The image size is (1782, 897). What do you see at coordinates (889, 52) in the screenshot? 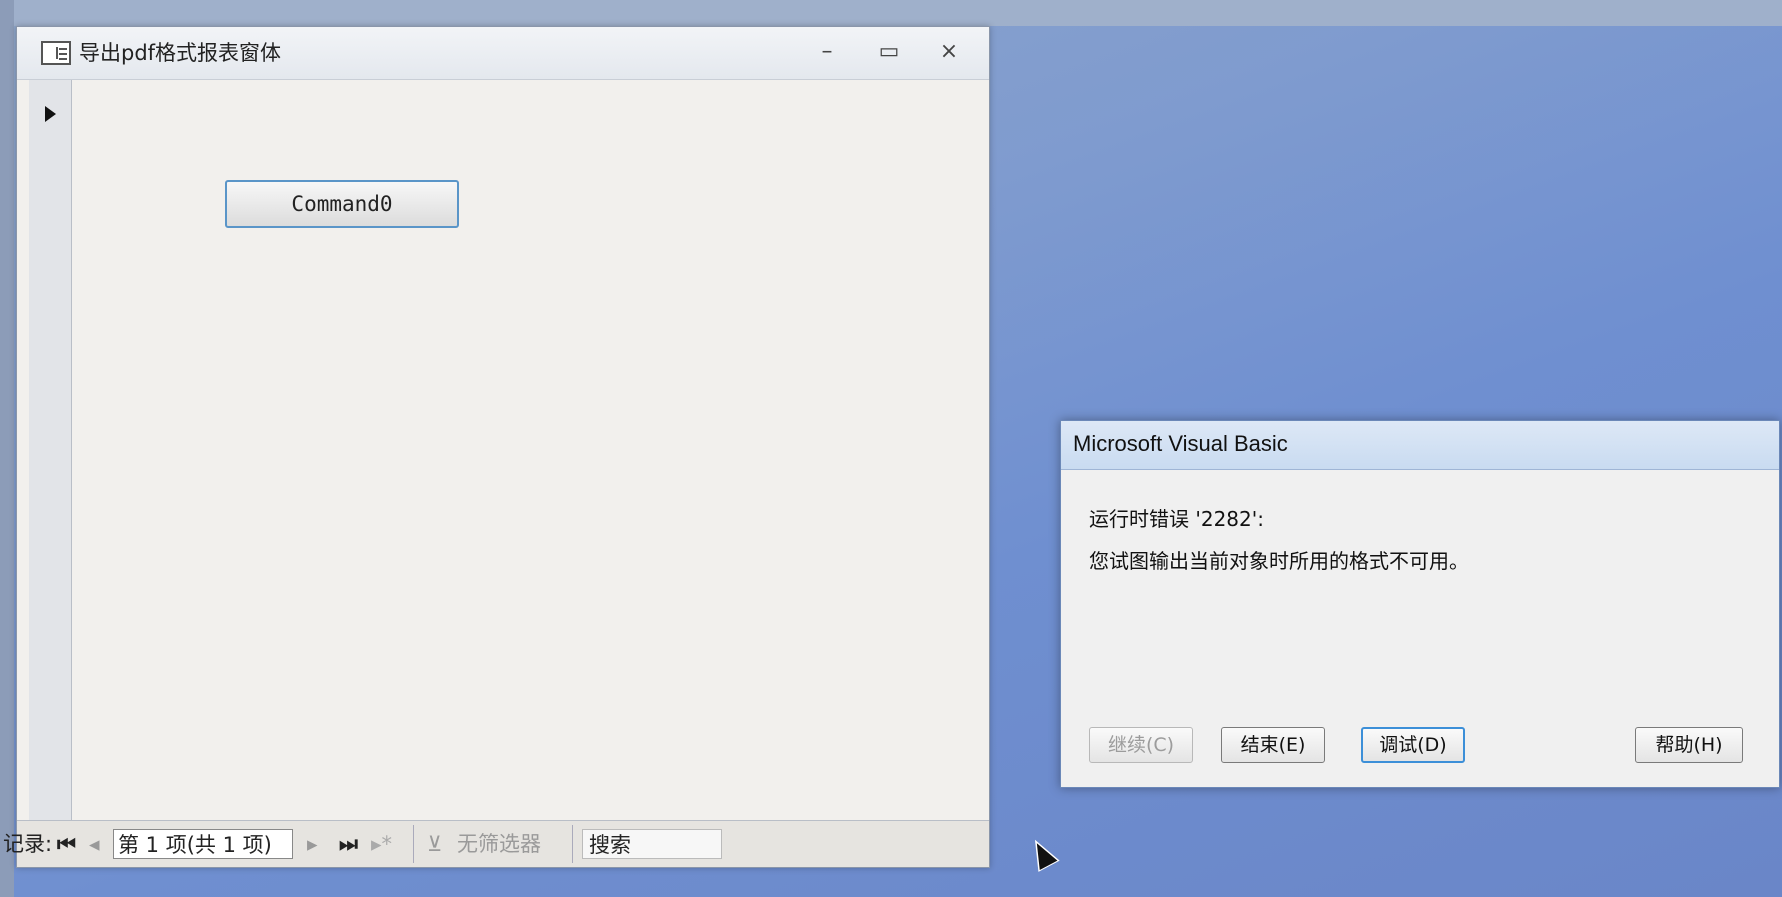
I see `maximize-button: ▭` at bounding box center [889, 52].